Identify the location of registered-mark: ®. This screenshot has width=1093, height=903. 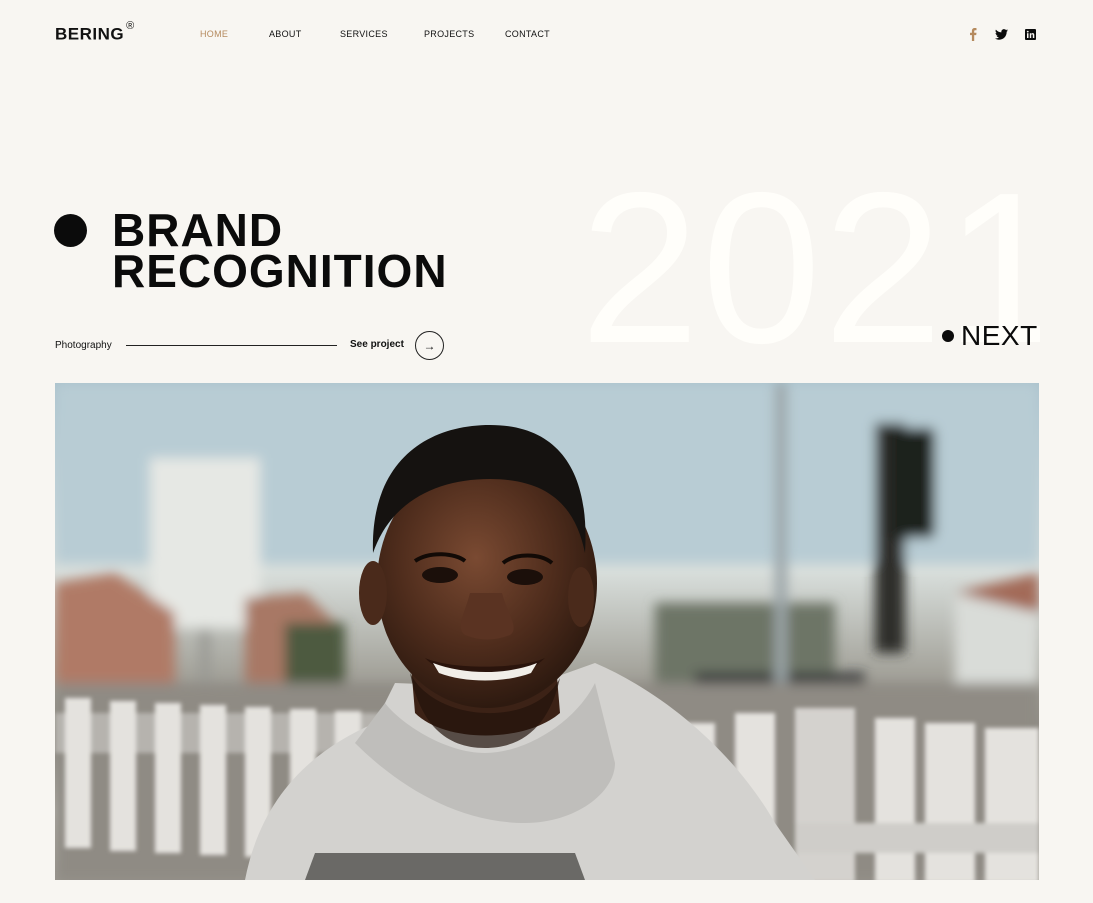
(130, 26).